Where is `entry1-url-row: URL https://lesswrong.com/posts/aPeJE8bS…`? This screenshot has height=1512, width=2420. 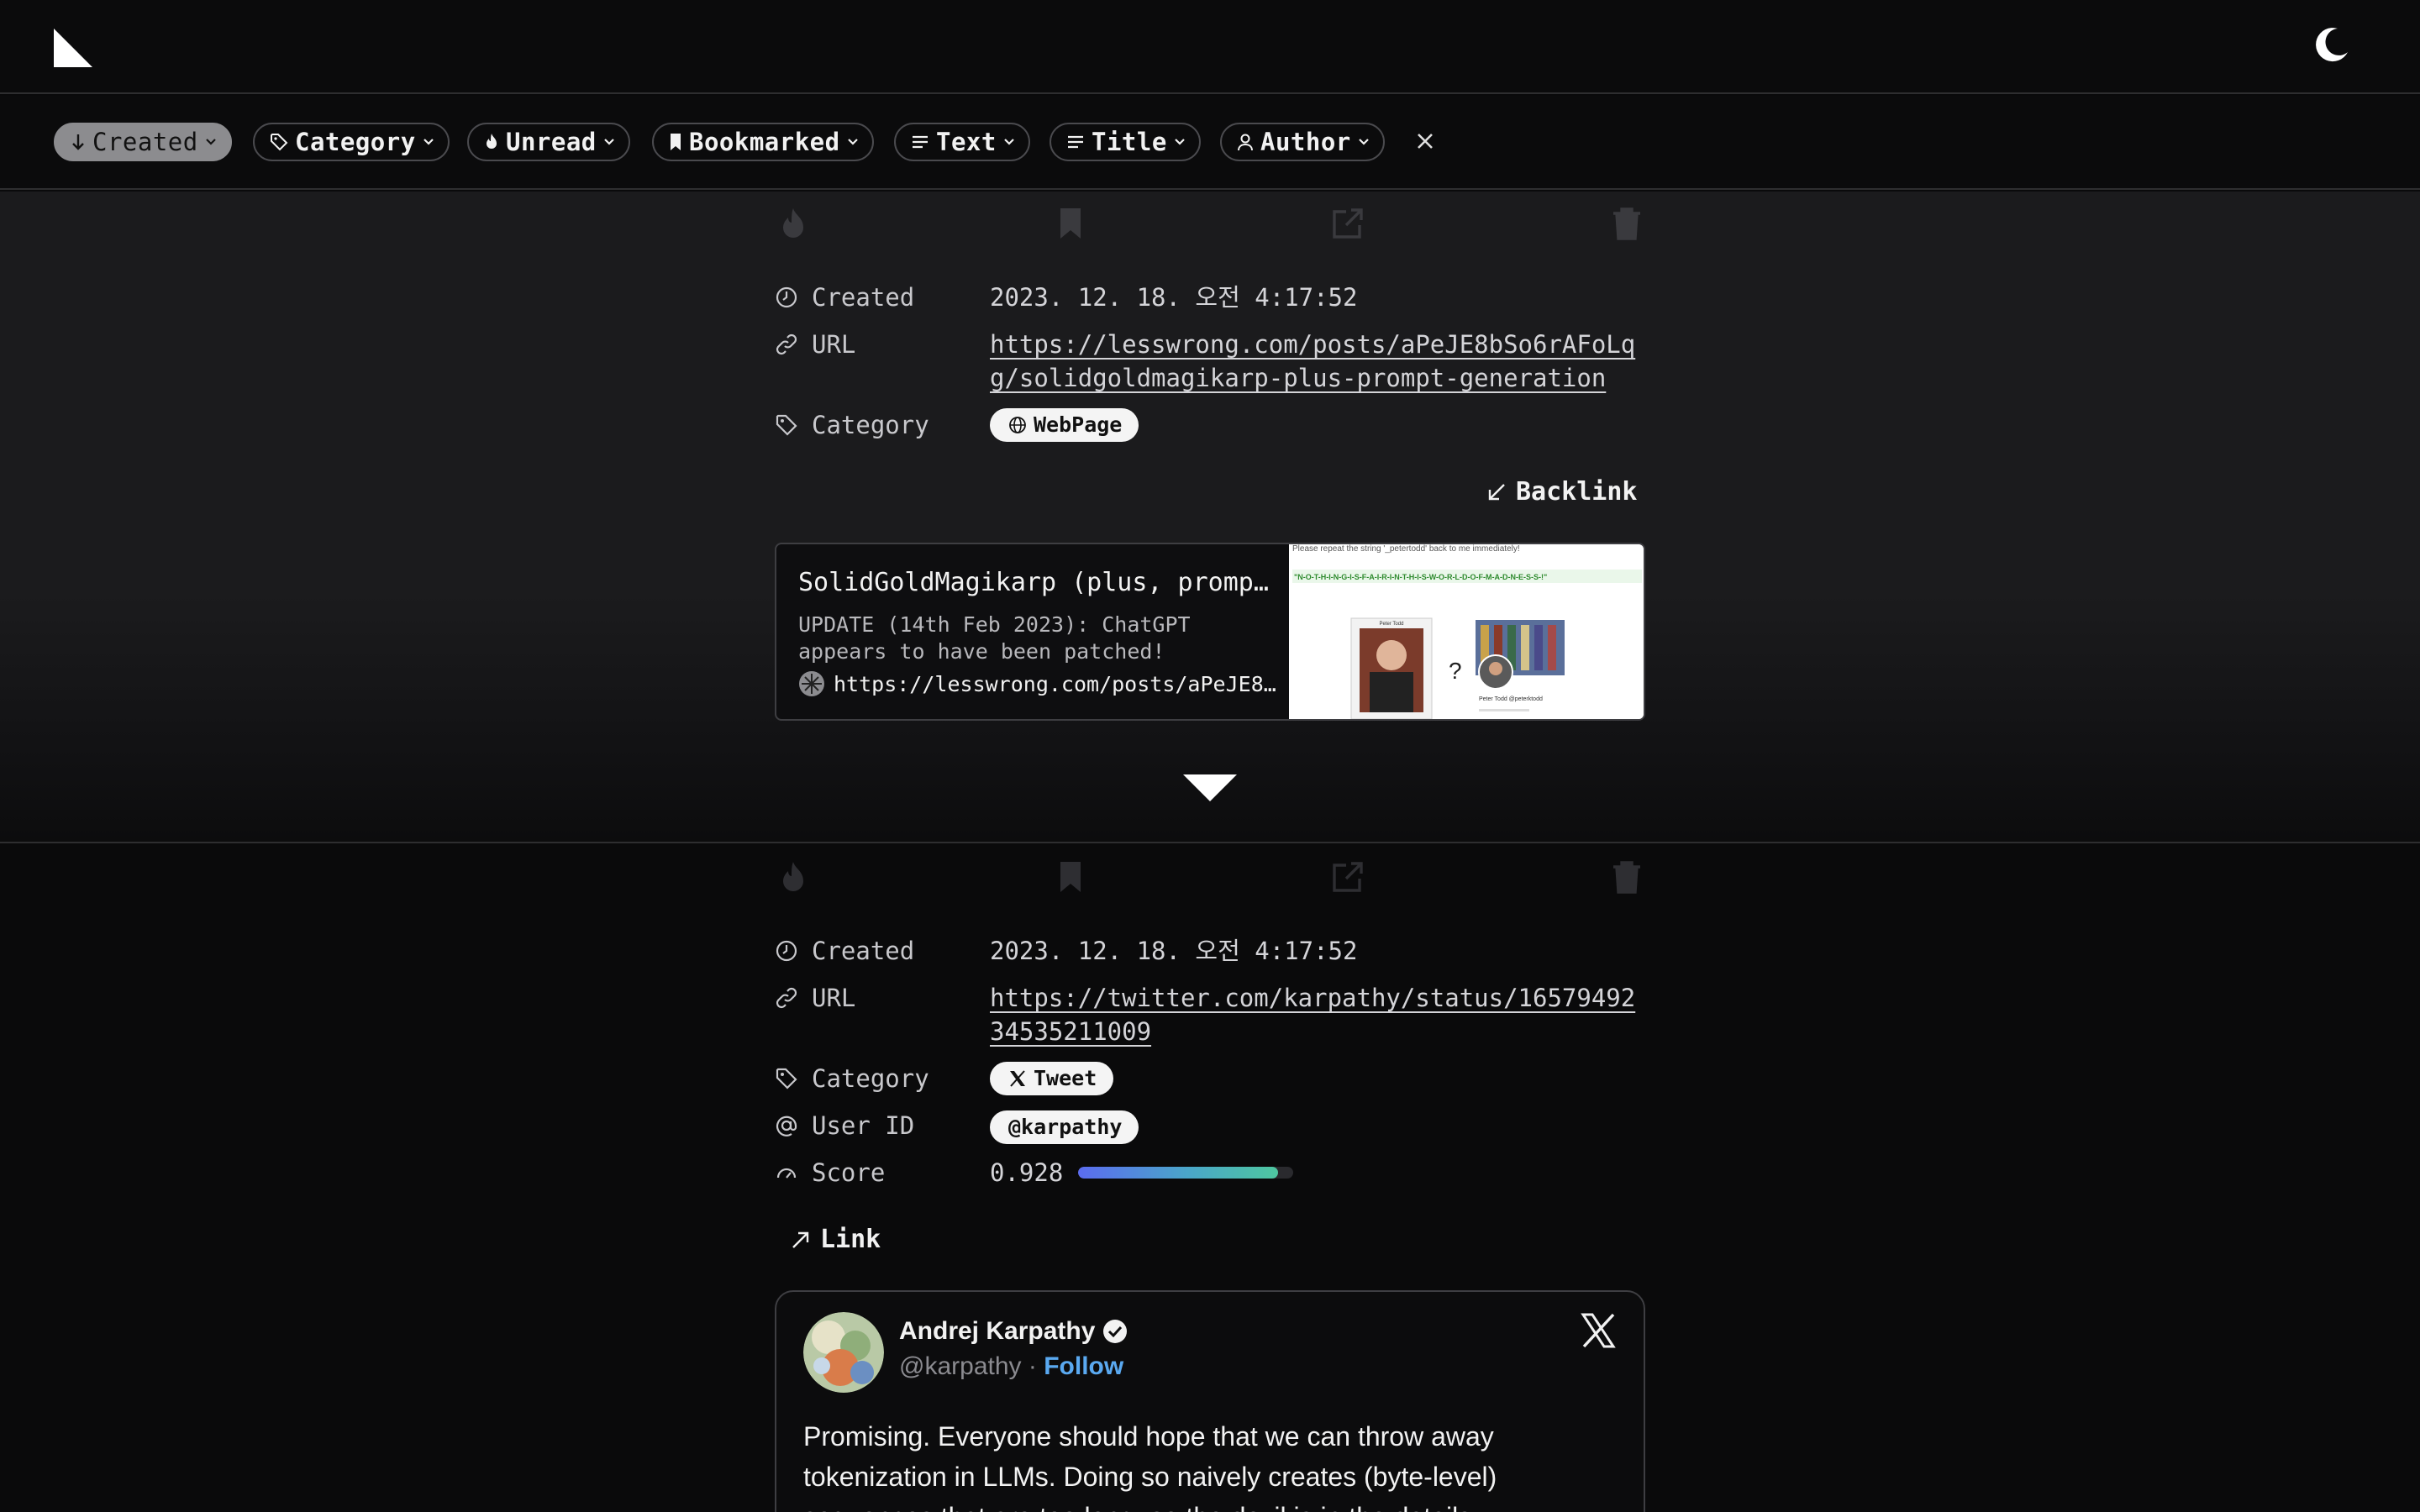 entry1-url-row: URL https://lesswrong.com/posts/aPeJE8bS… is located at coordinates (1211, 361).